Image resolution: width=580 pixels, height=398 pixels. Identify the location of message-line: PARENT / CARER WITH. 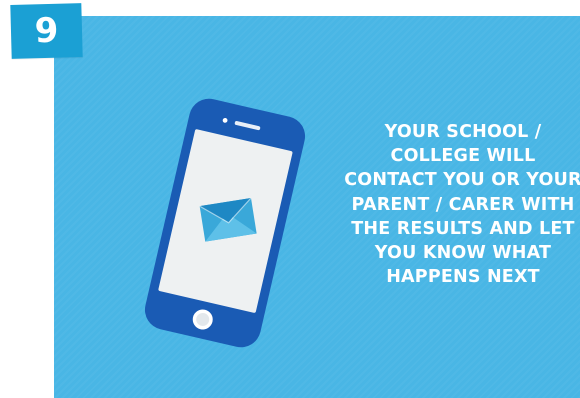
(463, 204).